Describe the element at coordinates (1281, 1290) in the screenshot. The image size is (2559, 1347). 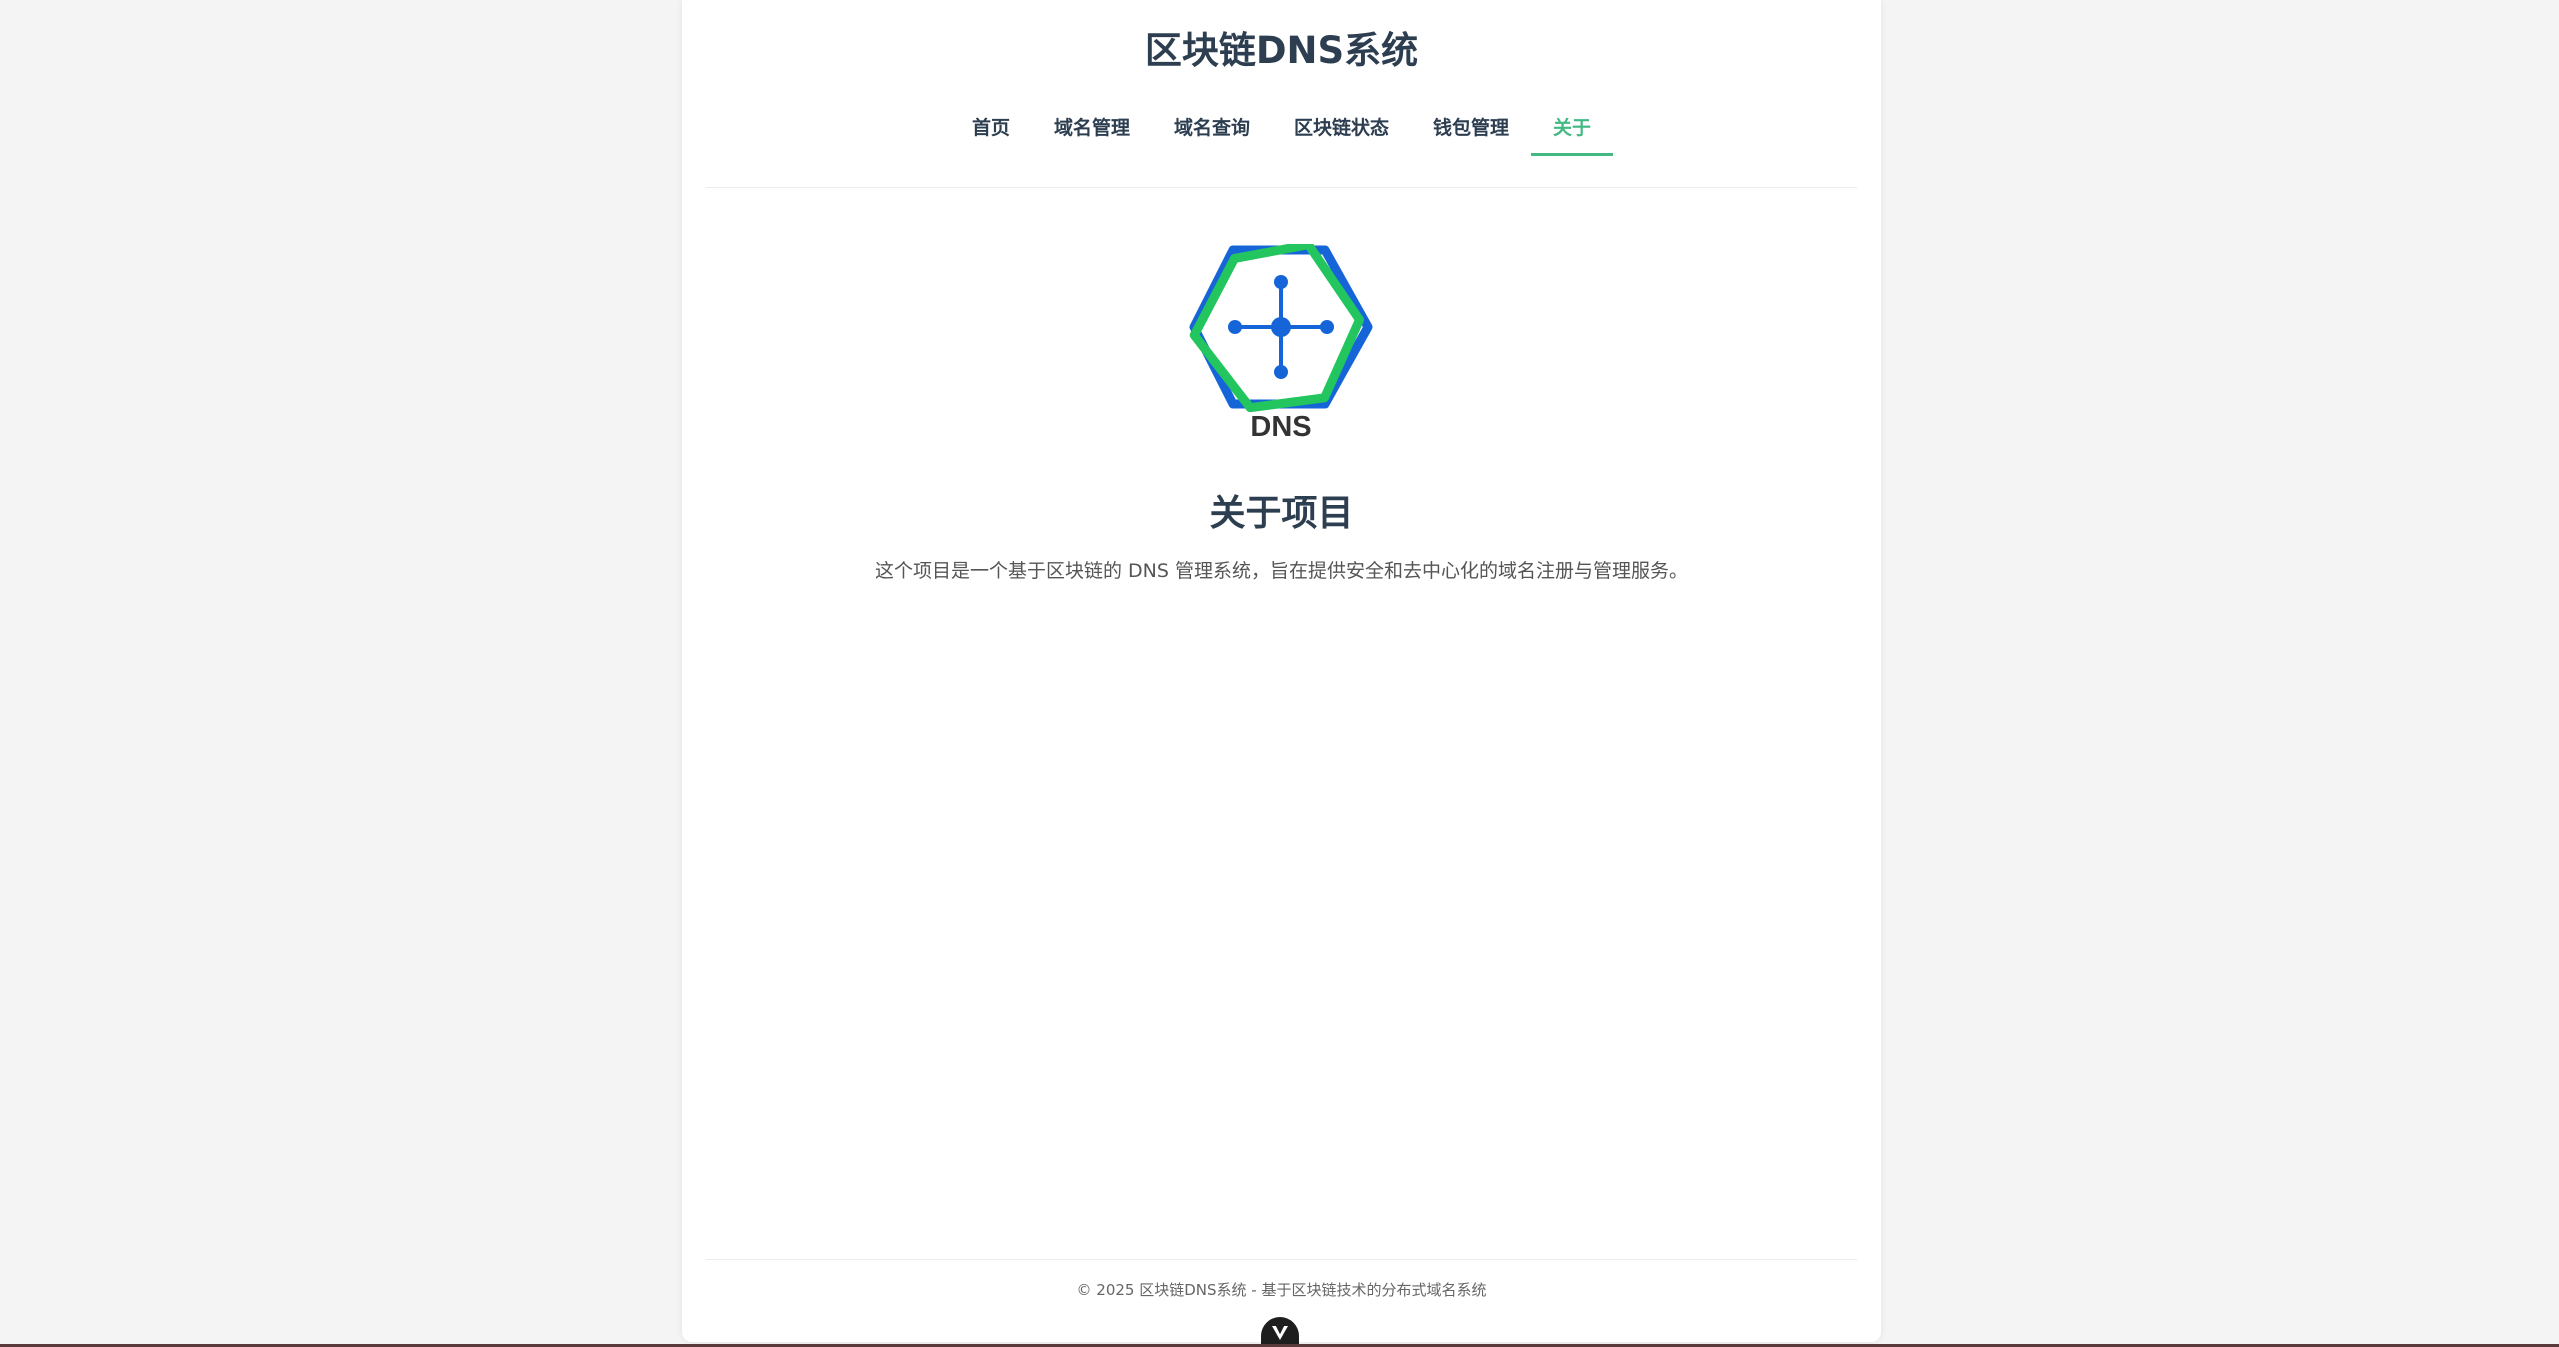
I see `footer-text: © 2025 区块链DNS系统 - 基于区块链技术的分布式域名系统` at that location.